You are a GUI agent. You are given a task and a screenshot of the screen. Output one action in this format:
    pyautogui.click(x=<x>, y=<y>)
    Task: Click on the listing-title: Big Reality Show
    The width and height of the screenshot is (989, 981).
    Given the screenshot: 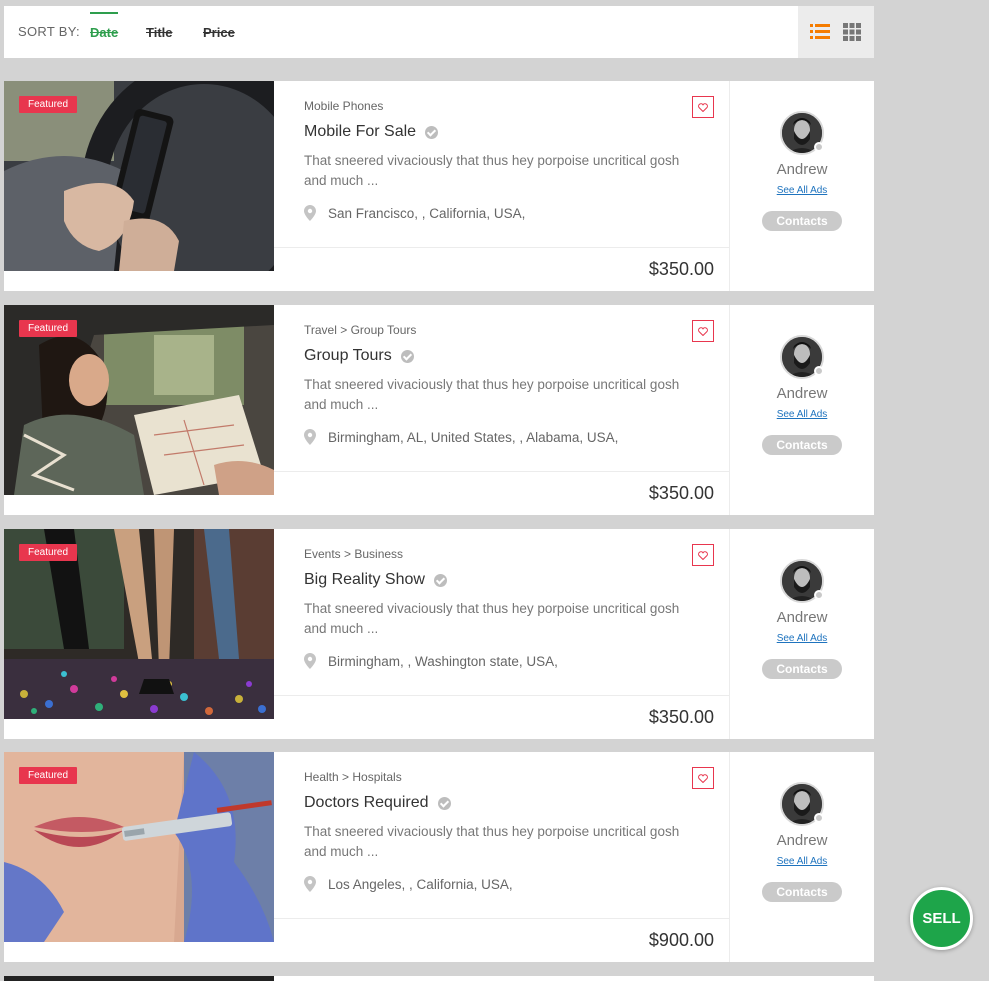 What is the action you would take?
    pyautogui.click(x=375, y=580)
    